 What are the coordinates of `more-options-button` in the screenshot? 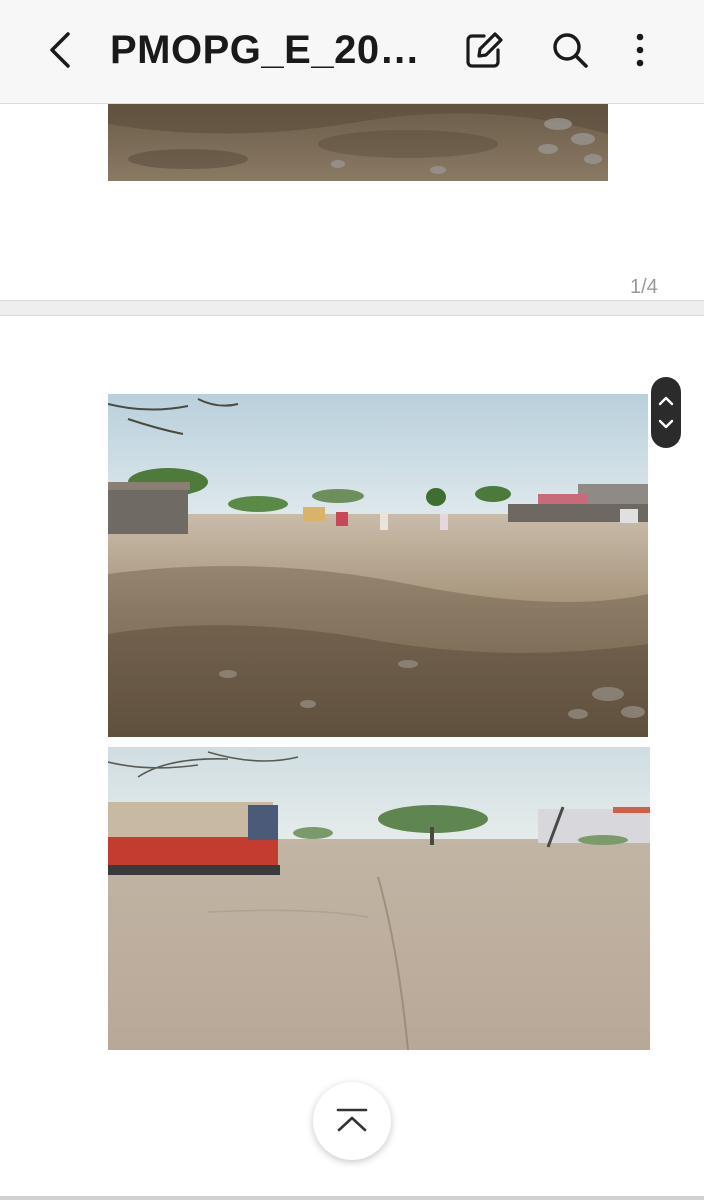 It's located at (640, 50).